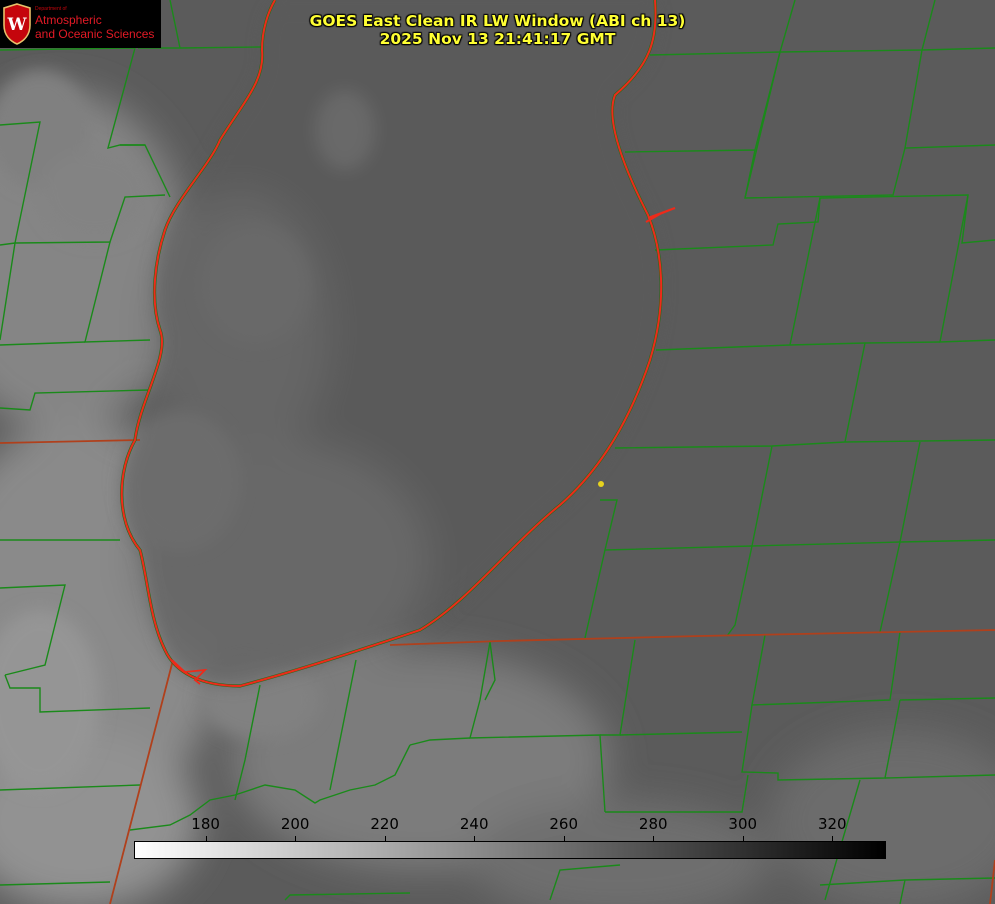 The width and height of the screenshot is (995, 904). What do you see at coordinates (743, 824) in the screenshot?
I see `colorbar-tick-label: 300` at bounding box center [743, 824].